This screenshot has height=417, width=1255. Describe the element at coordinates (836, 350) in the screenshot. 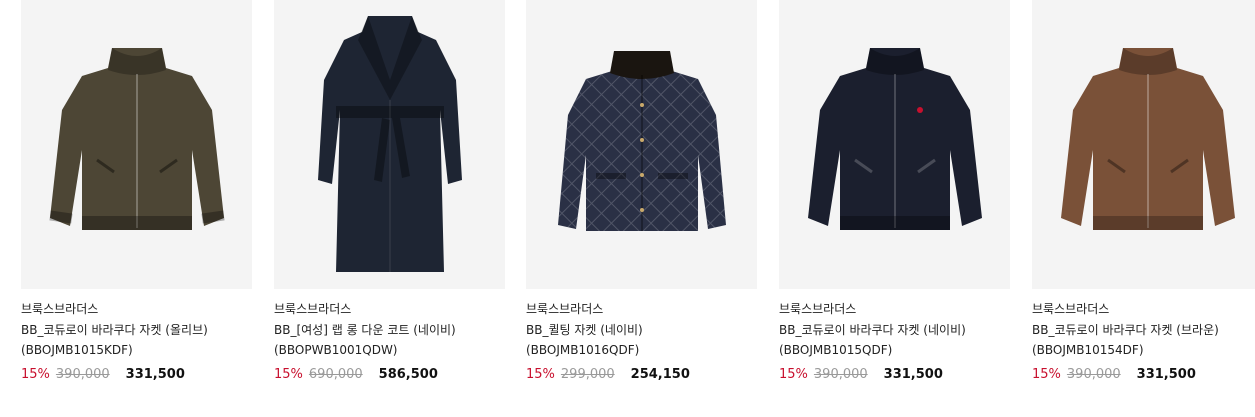

I see `product-code: (BBOJMB1015QDF)` at that location.